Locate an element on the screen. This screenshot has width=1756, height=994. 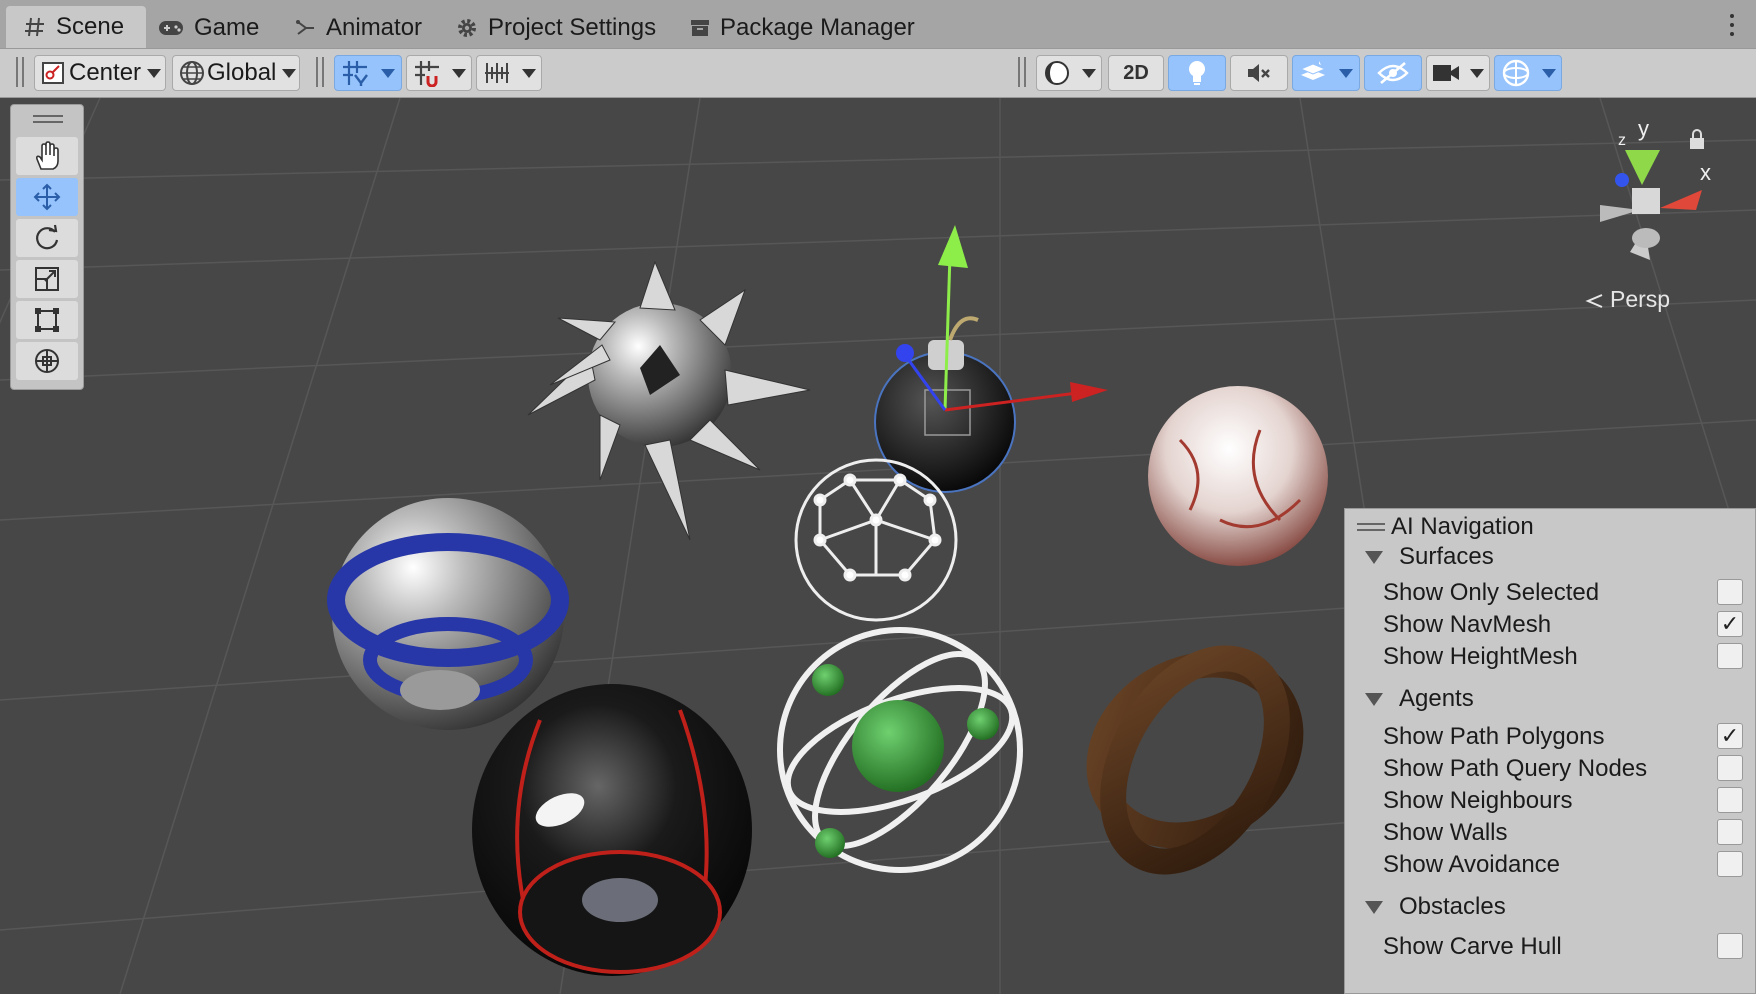
move-arrows-icon is located at coordinates (47, 197).